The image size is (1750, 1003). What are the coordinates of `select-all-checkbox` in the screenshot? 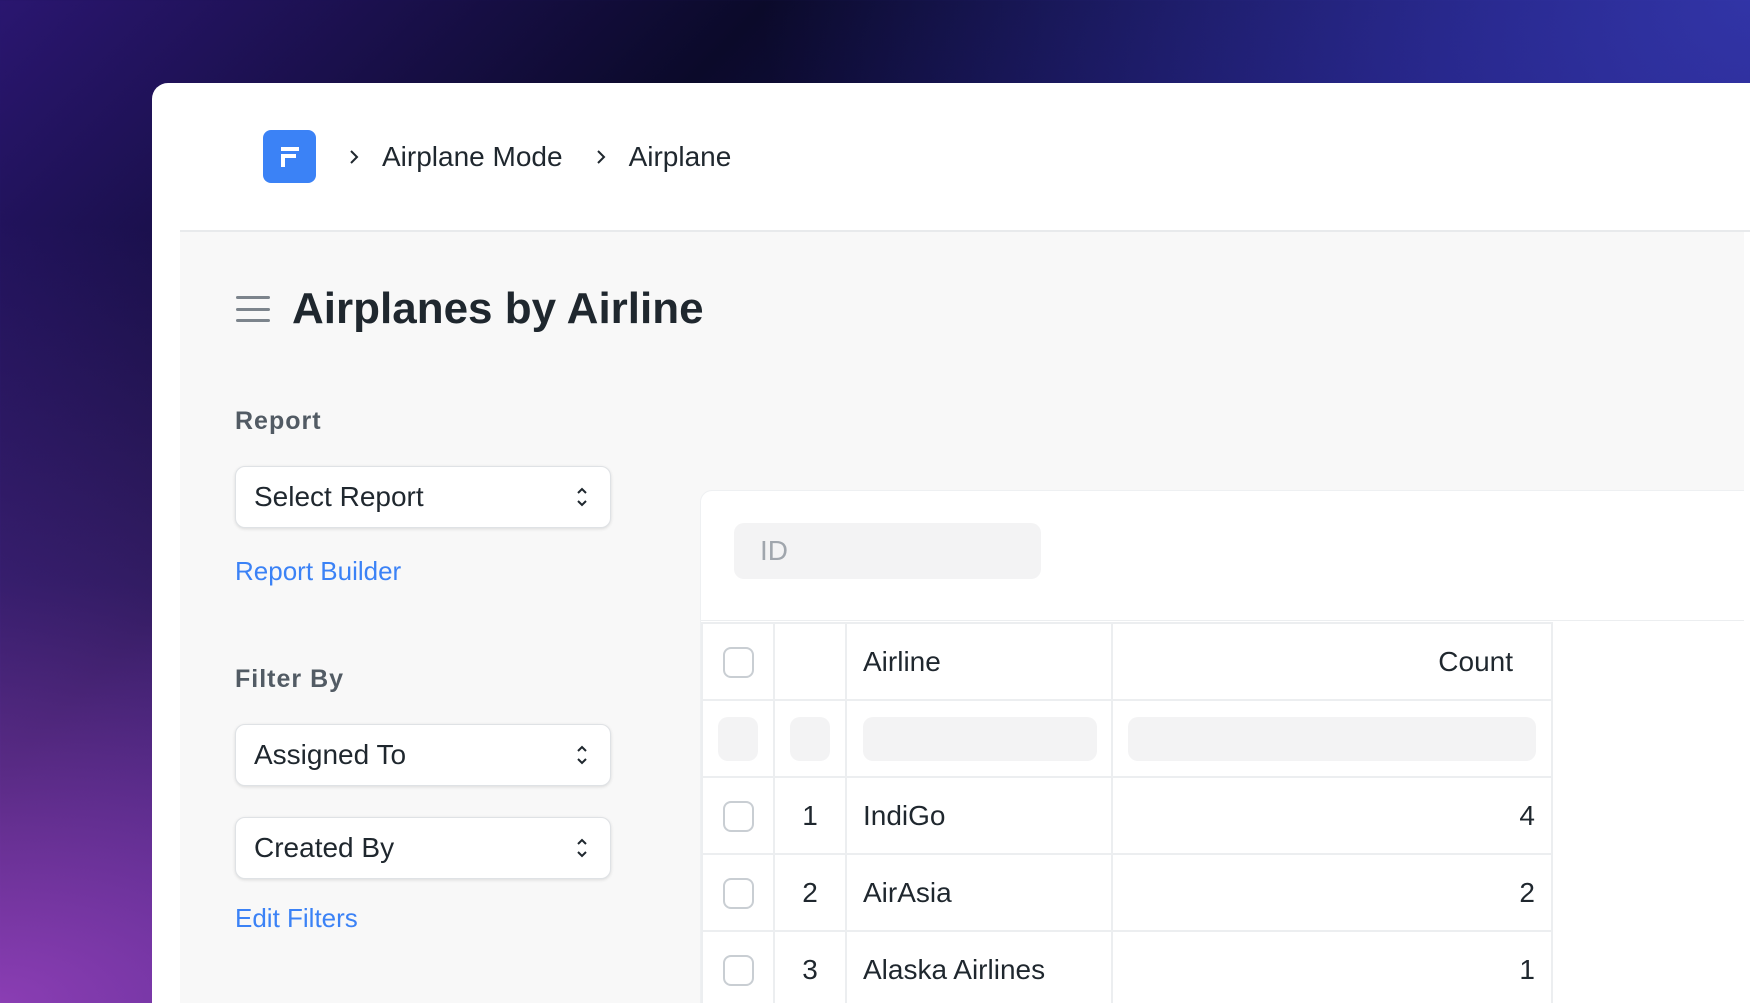 It's located at (738, 663).